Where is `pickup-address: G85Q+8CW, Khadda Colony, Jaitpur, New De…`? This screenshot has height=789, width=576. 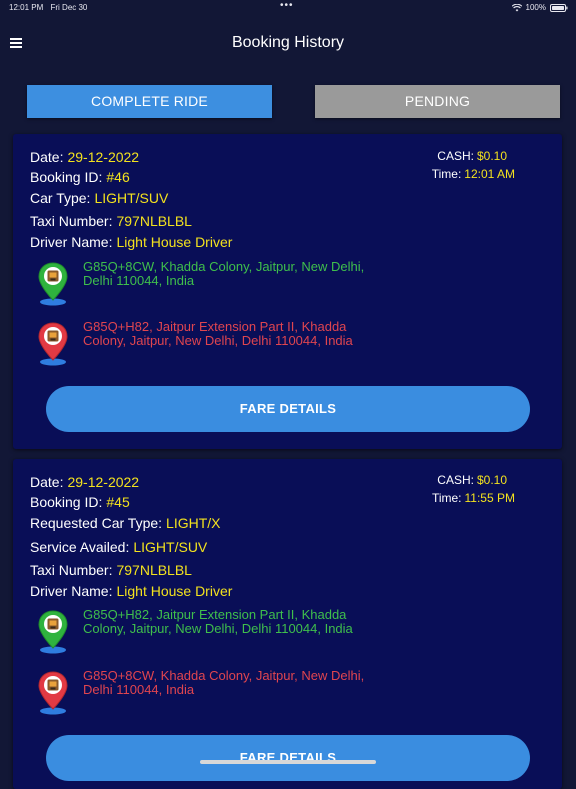 pickup-address: G85Q+8CW, Khadda Colony, Jaitpur, New De… is located at coordinates (224, 273).